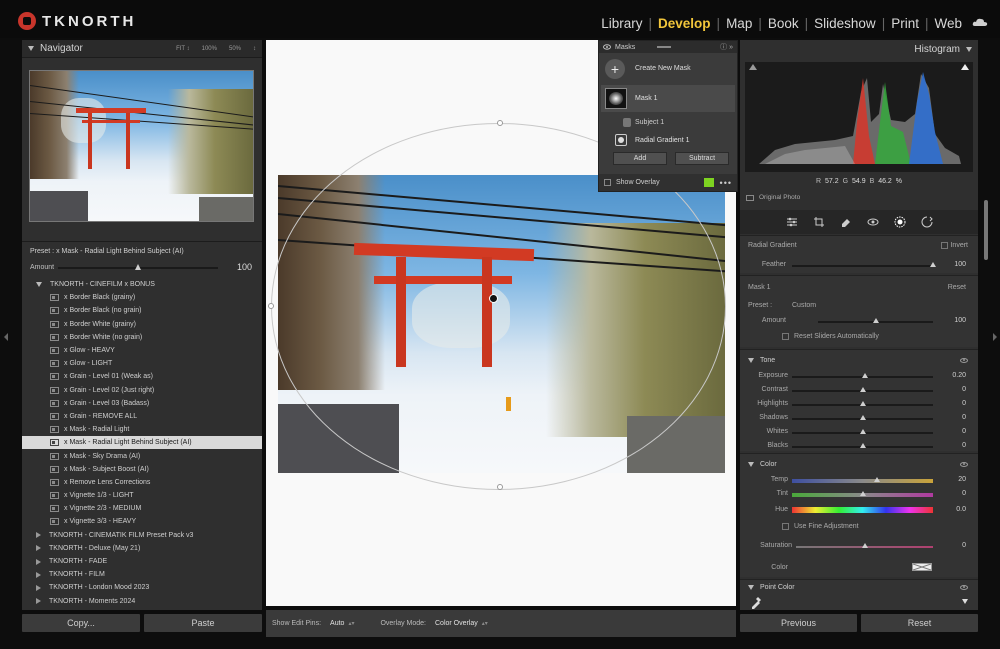  What do you see at coordinates (726, 47) in the screenshot?
I see `masks-help-collapse: ⓘ »` at bounding box center [726, 47].